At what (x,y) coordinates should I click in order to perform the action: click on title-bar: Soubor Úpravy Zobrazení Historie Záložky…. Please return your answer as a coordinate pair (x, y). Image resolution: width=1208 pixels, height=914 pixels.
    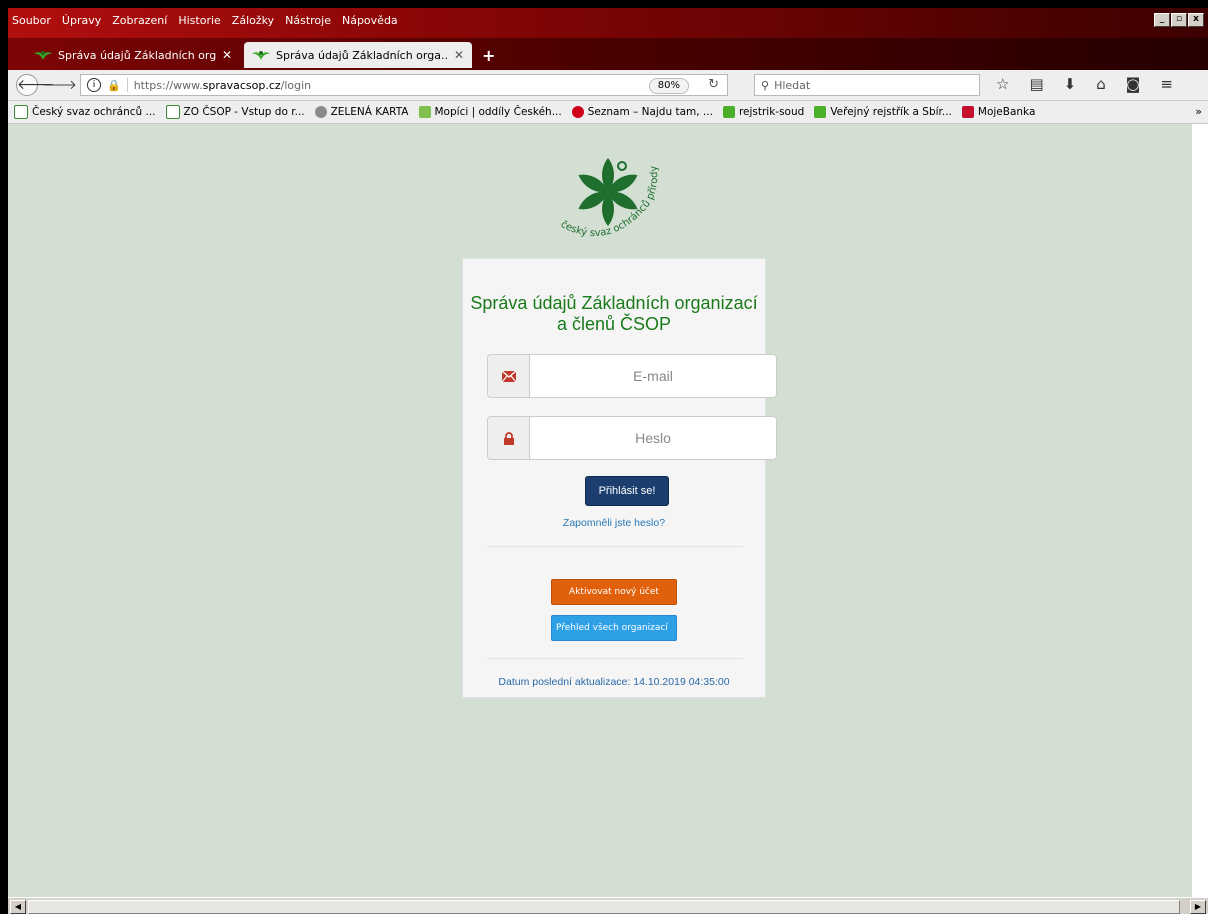
    Looking at the image, I should click on (608, 23).